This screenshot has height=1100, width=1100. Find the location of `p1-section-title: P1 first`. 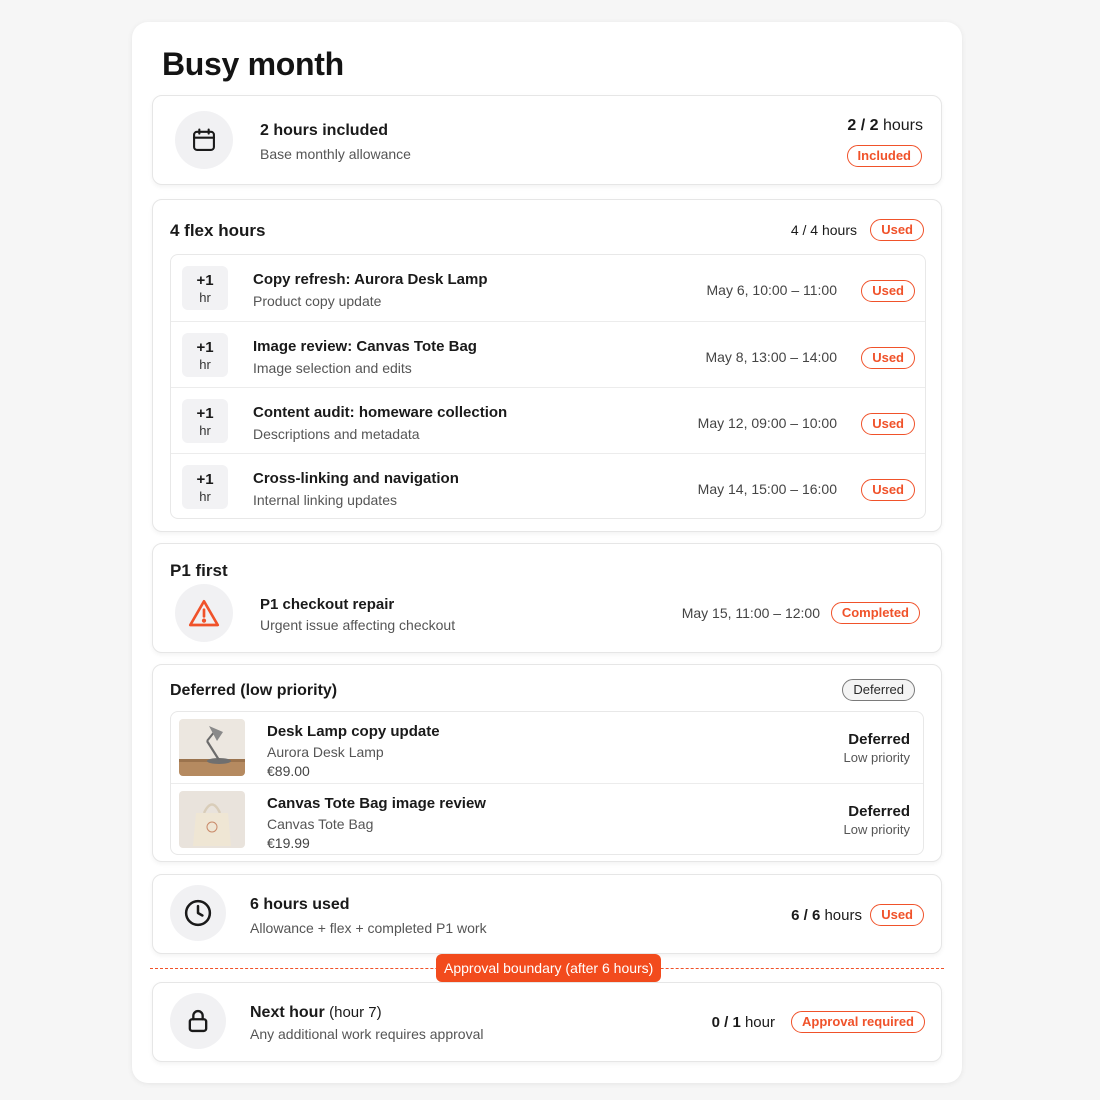

p1-section-title: P1 first is located at coordinates (199, 570).